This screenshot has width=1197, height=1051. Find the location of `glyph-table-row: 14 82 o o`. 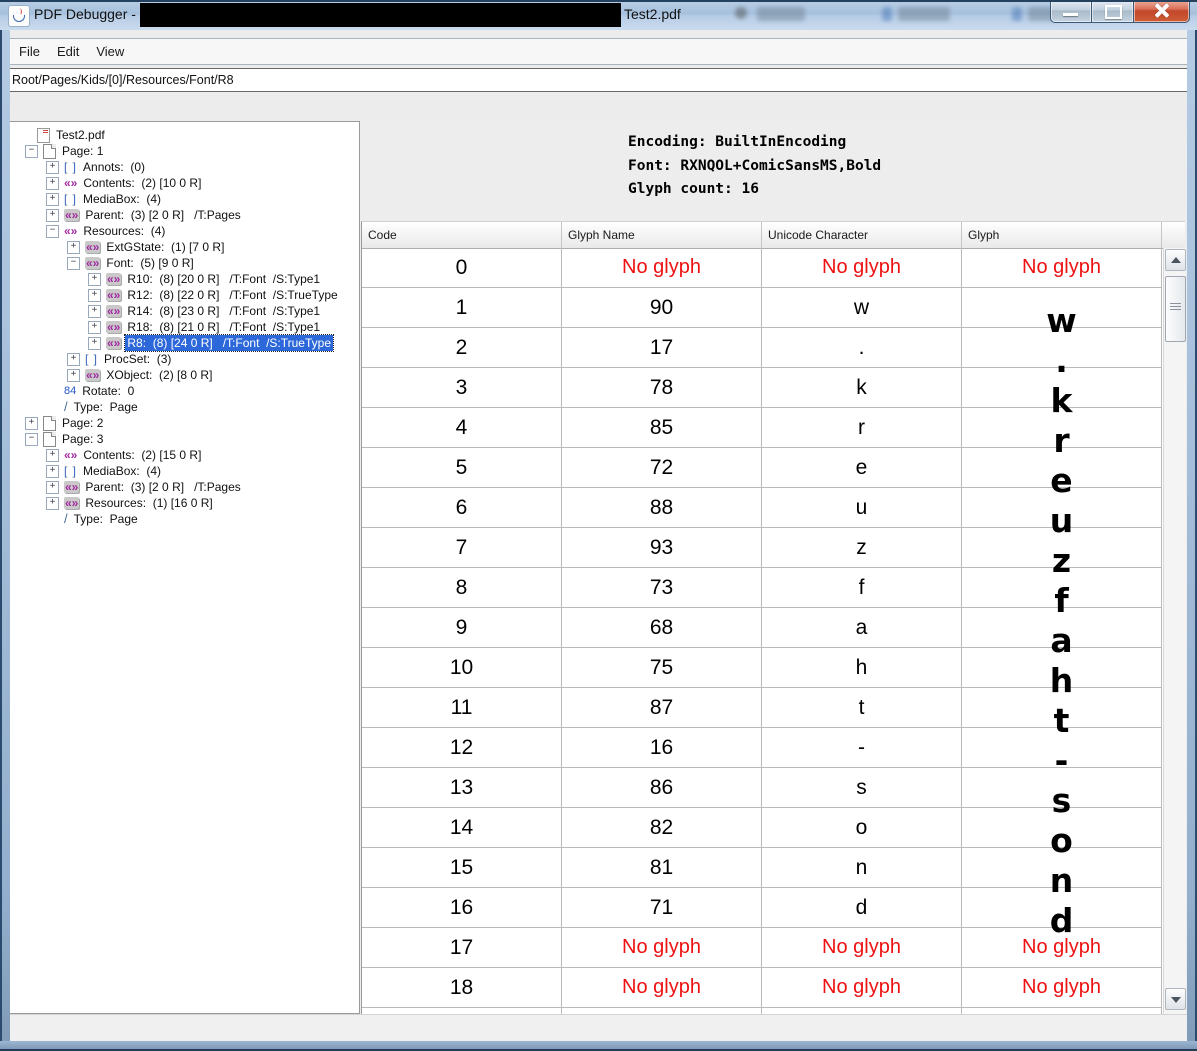

glyph-table-row: 14 82 o o is located at coordinates (762, 834).